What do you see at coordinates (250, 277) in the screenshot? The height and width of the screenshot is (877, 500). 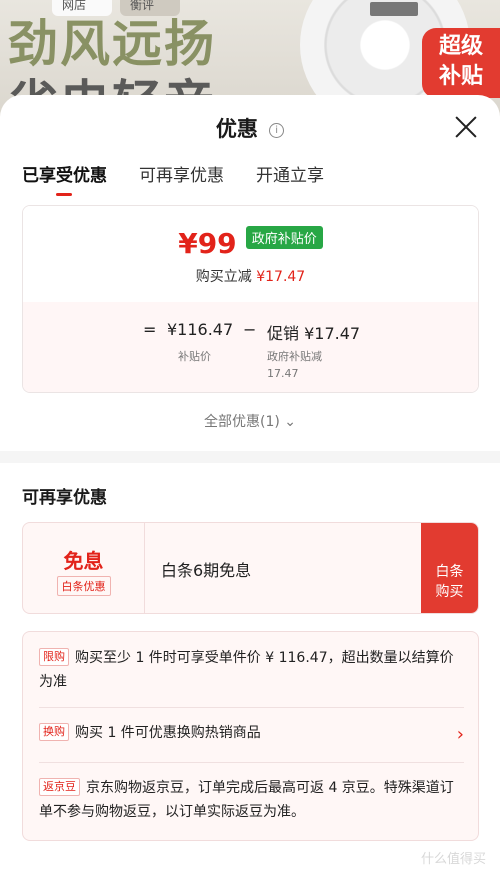 I see `instant-reduce: 购买立减 ¥17.47` at bounding box center [250, 277].